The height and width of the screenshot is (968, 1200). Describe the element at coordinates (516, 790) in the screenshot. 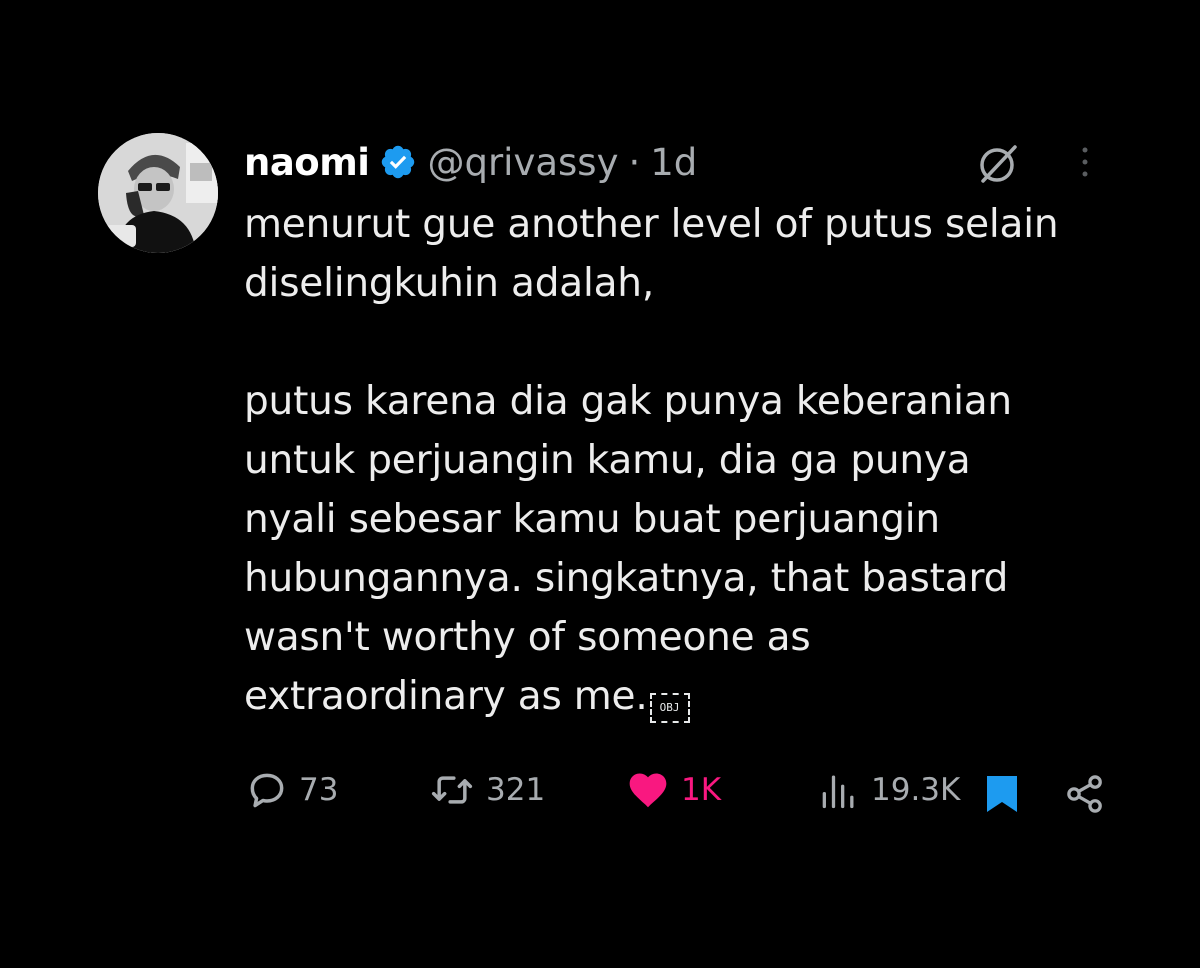

I see `repost-count: 321` at that location.